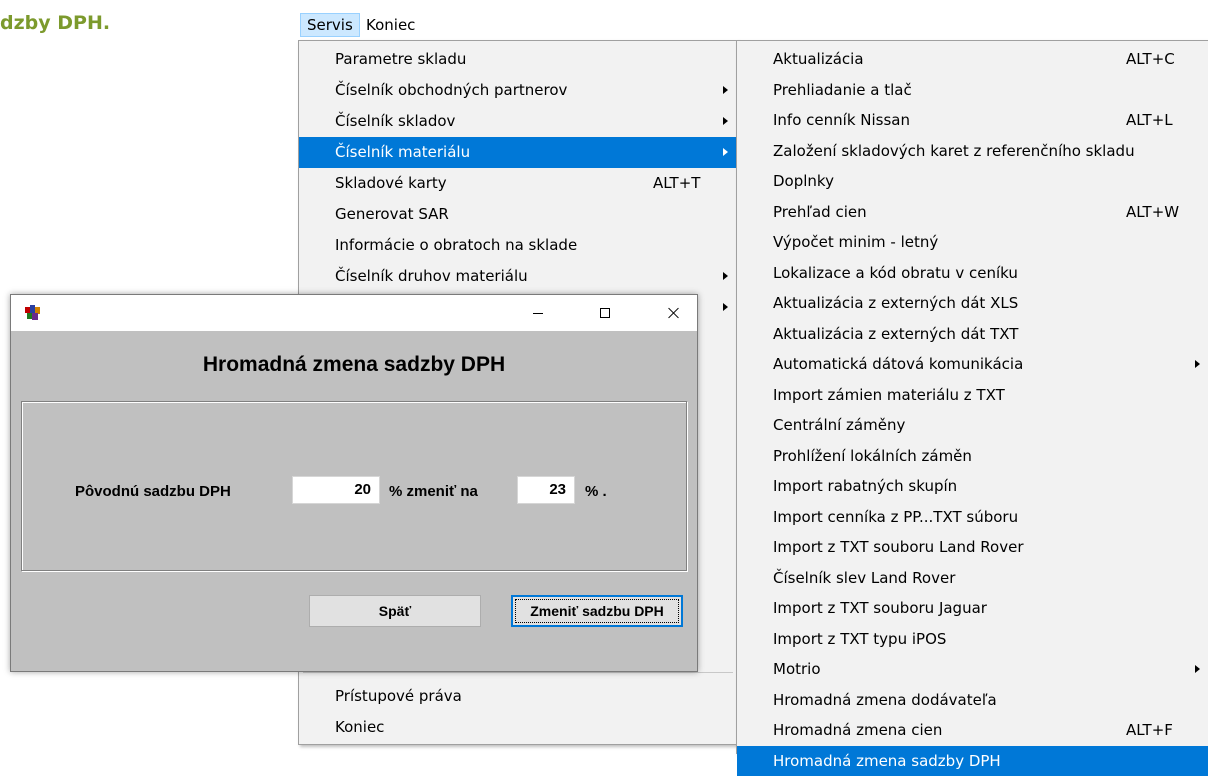 This screenshot has width=1208, height=776. What do you see at coordinates (431, 276) in the screenshot?
I see `menu-item-label: Číselník druhov materiálu` at bounding box center [431, 276].